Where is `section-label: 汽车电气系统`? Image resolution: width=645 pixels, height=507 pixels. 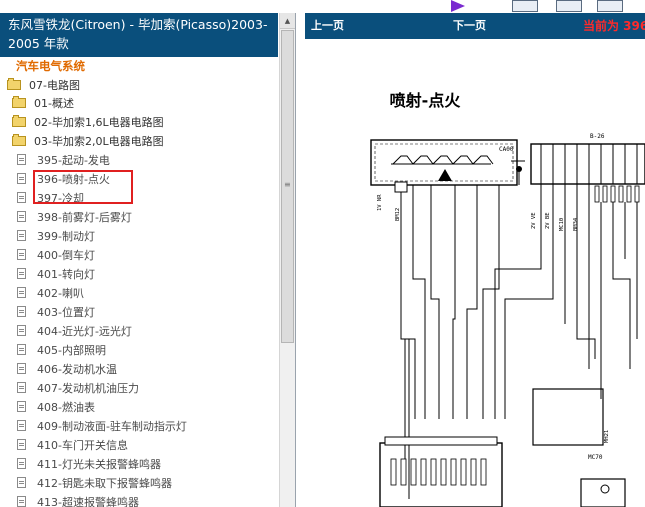
section-label: 汽车电气系统 is located at coordinates (50, 66).